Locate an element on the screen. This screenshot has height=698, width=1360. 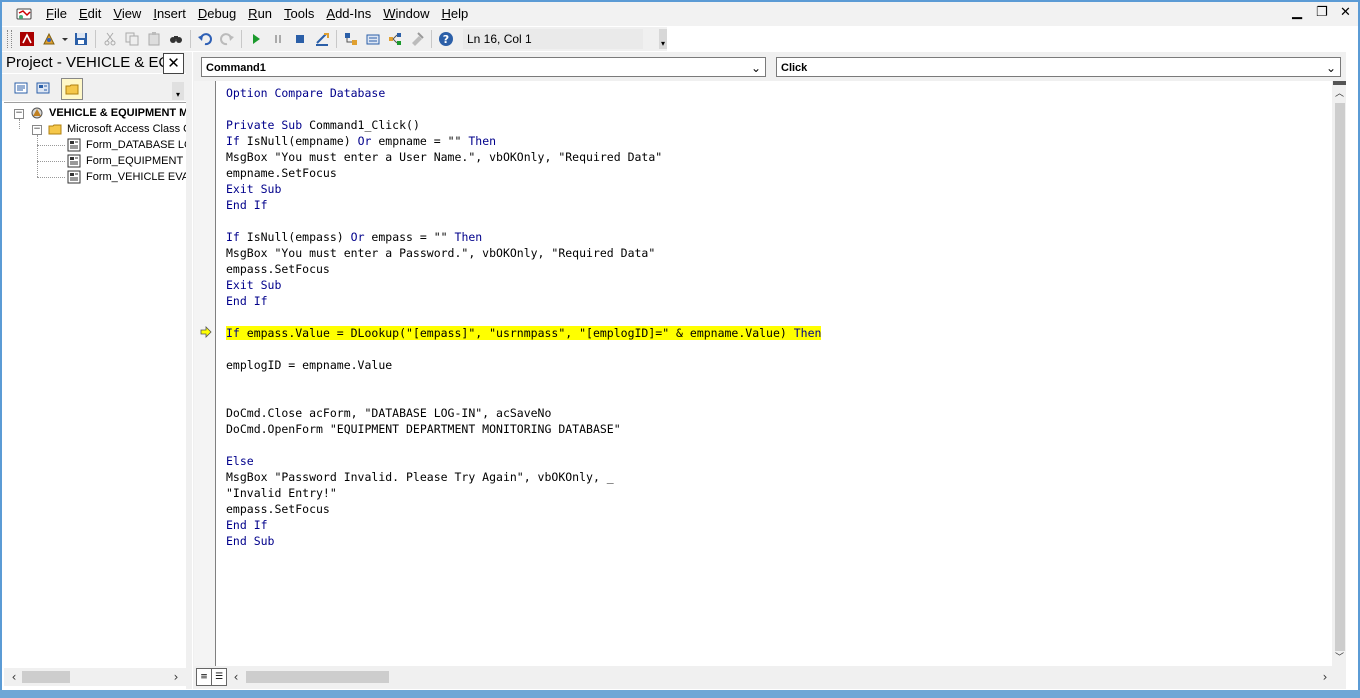
close-icon: ✕ is located at coordinates (1345, 12).